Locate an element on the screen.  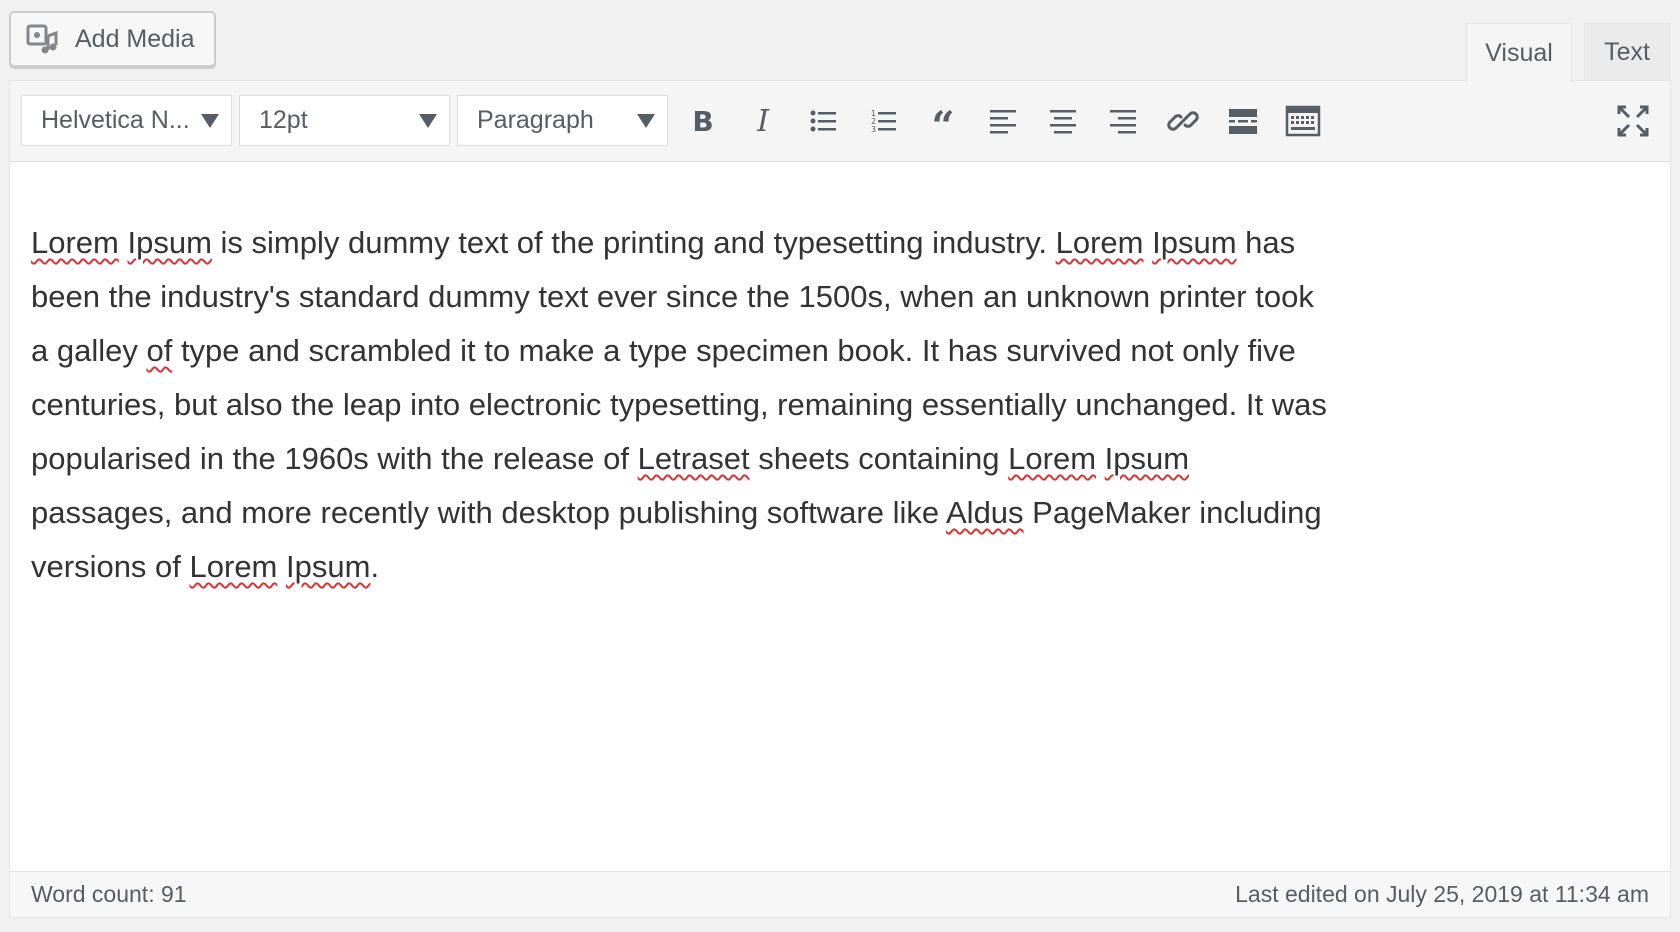
bullet-list-button is located at coordinates (823, 121).